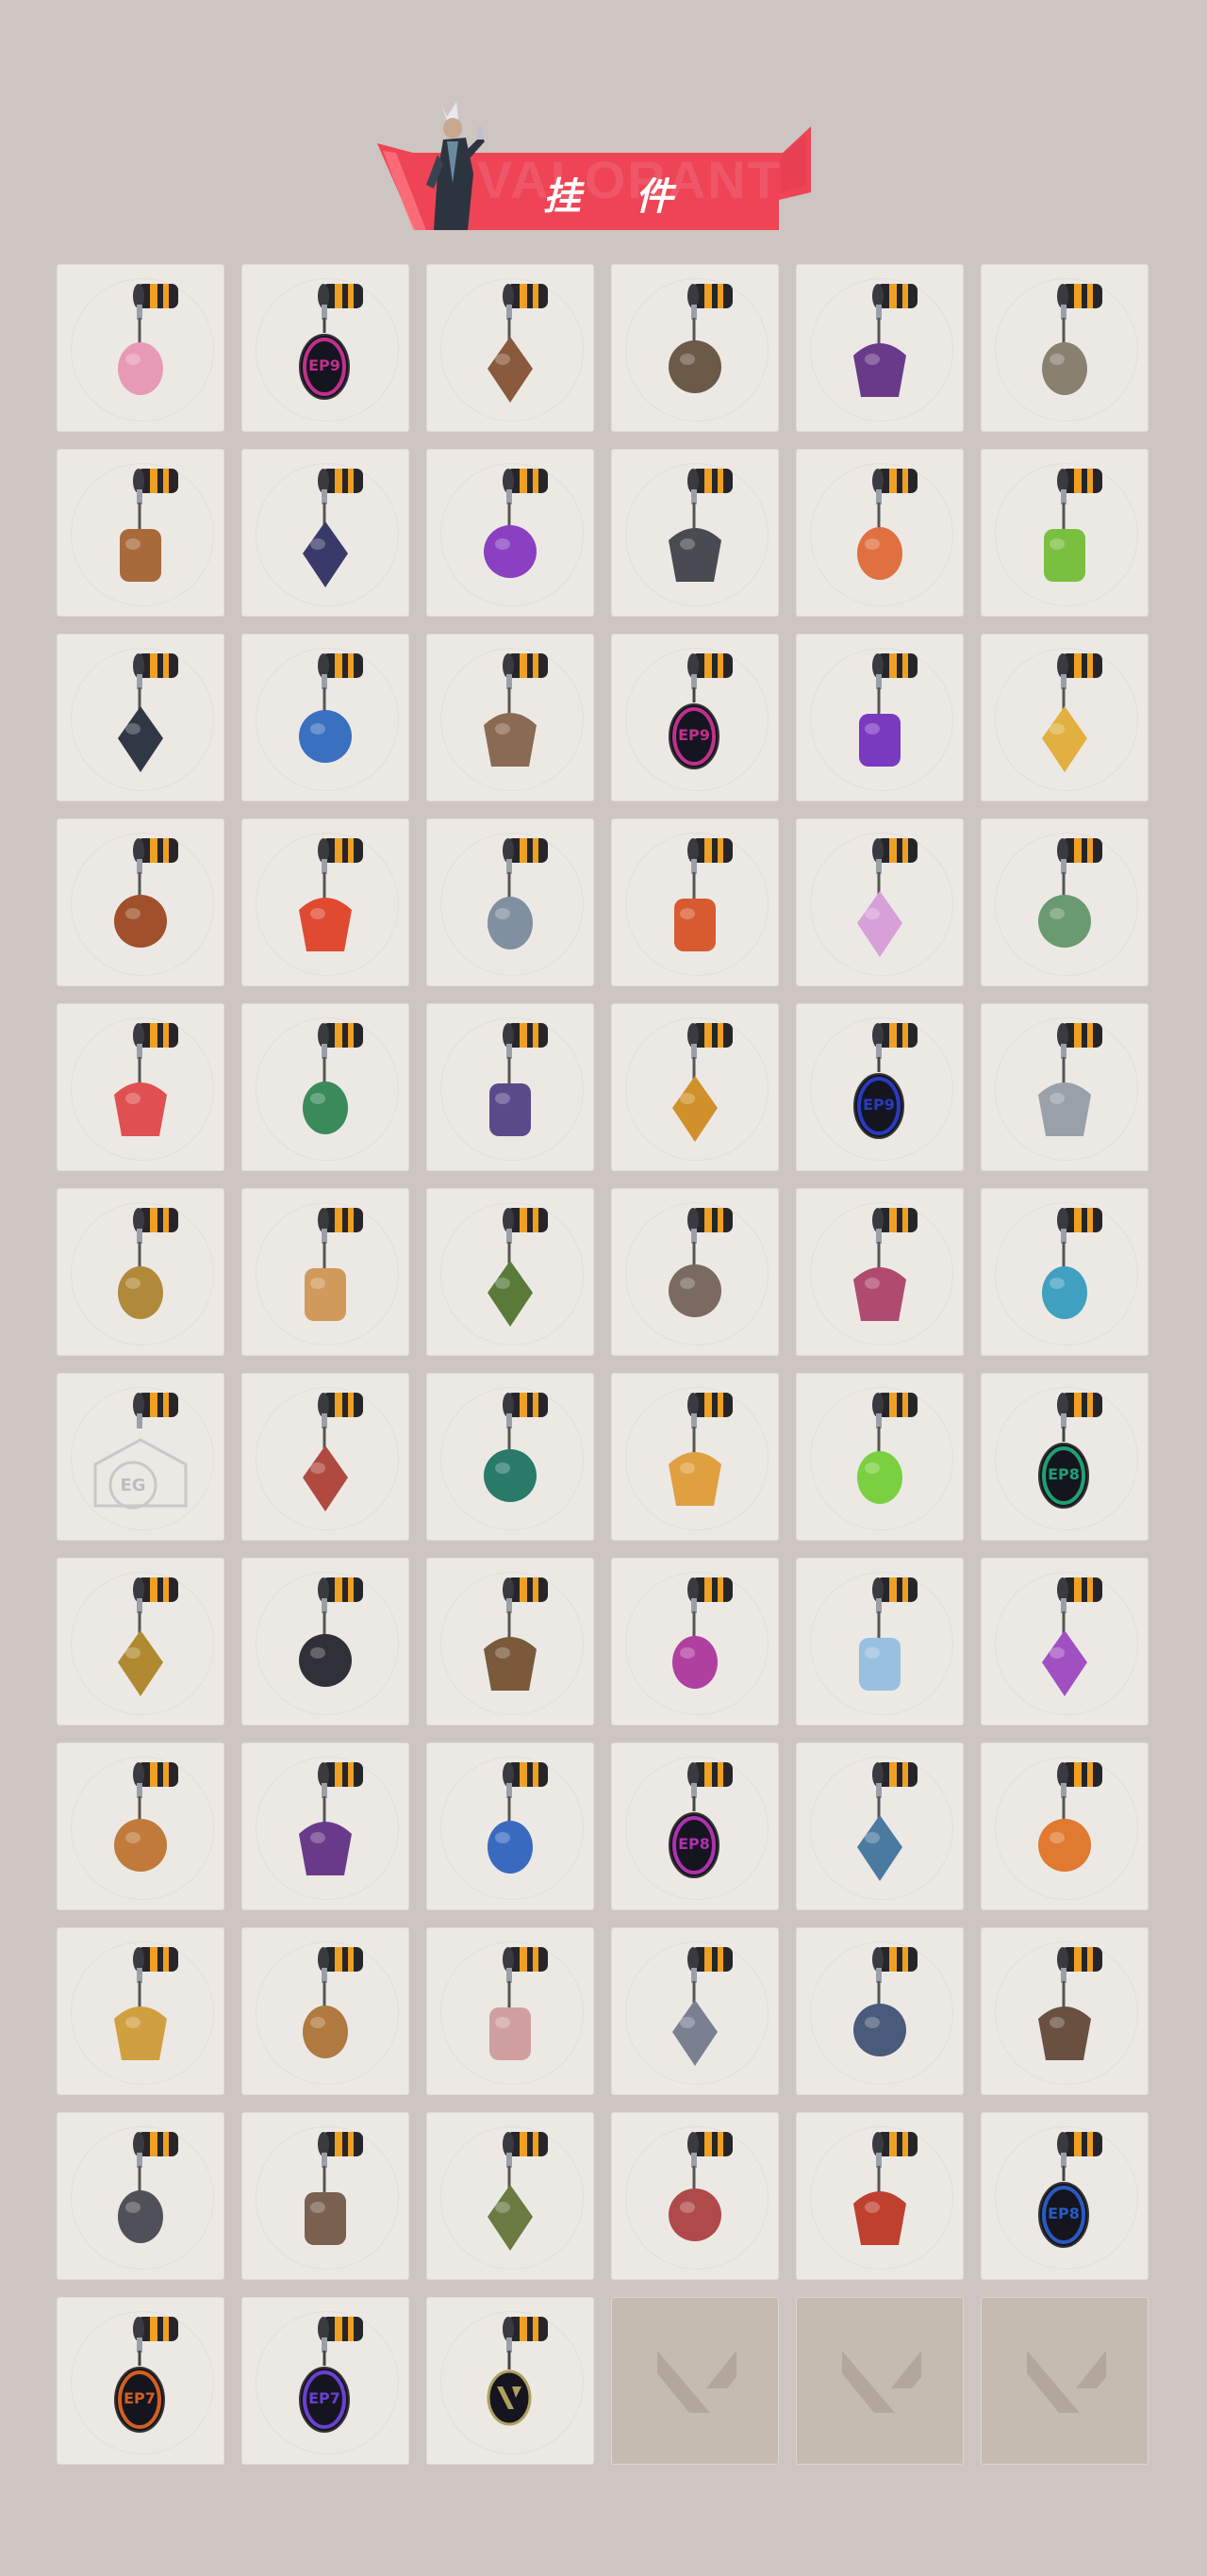  Describe the element at coordinates (140, 2398) in the screenshot. I see `badge-text: EP7` at that location.